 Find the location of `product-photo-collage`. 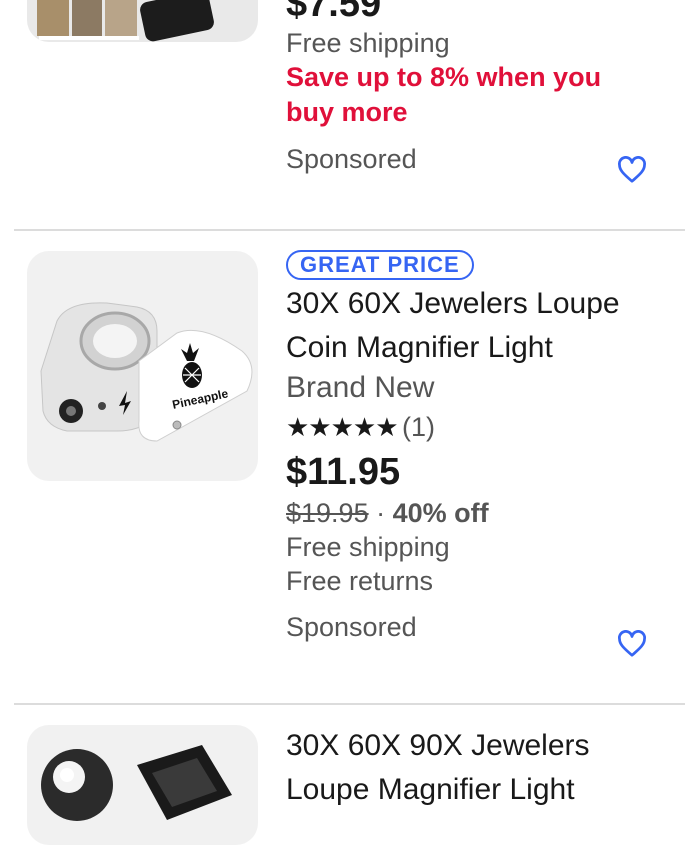

product-photo-collage is located at coordinates (125, 21).